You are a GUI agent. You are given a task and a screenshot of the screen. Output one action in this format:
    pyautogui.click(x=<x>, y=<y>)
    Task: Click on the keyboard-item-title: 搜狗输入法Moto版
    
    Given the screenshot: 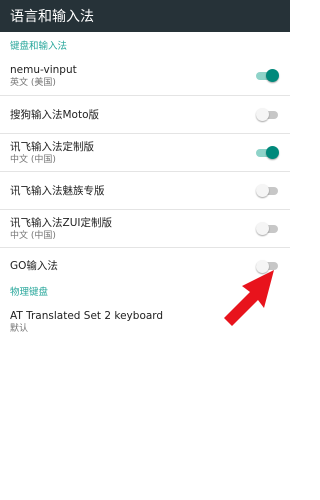 What is the action you would take?
    pyautogui.click(x=55, y=114)
    